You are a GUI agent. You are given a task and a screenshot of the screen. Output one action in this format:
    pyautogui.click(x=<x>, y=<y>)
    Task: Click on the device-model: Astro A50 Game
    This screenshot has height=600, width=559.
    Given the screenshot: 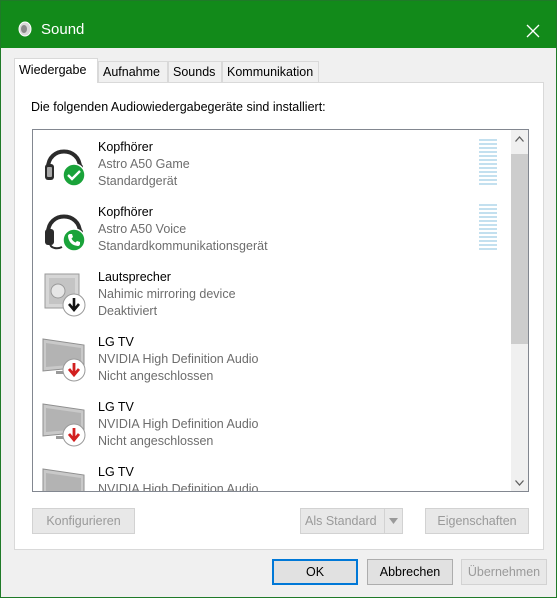 What is the action you would take?
    pyautogui.click(x=144, y=164)
    